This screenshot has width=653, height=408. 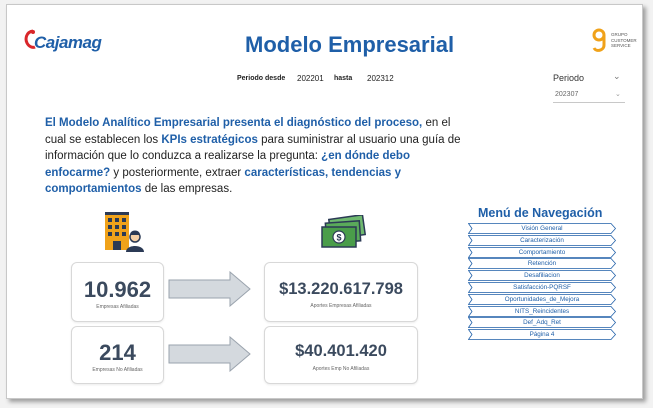 I want to click on building-icon, so click(x=124, y=232).